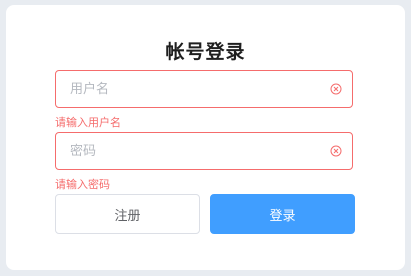 This screenshot has height=276, width=411. What do you see at coordinates (195, 151) in the screenshot?
I see `password-input` at bounding box center [195, 151].